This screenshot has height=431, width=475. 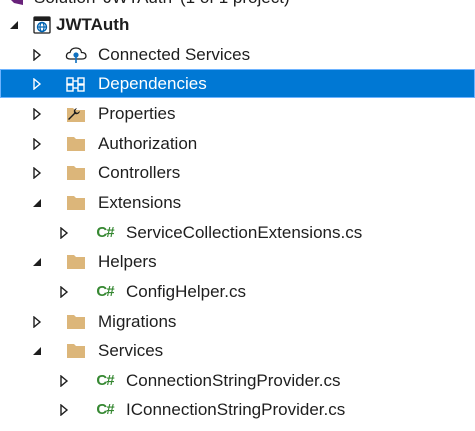 I want to click on project-label: JWTAuth, so click(x=93, y=24).